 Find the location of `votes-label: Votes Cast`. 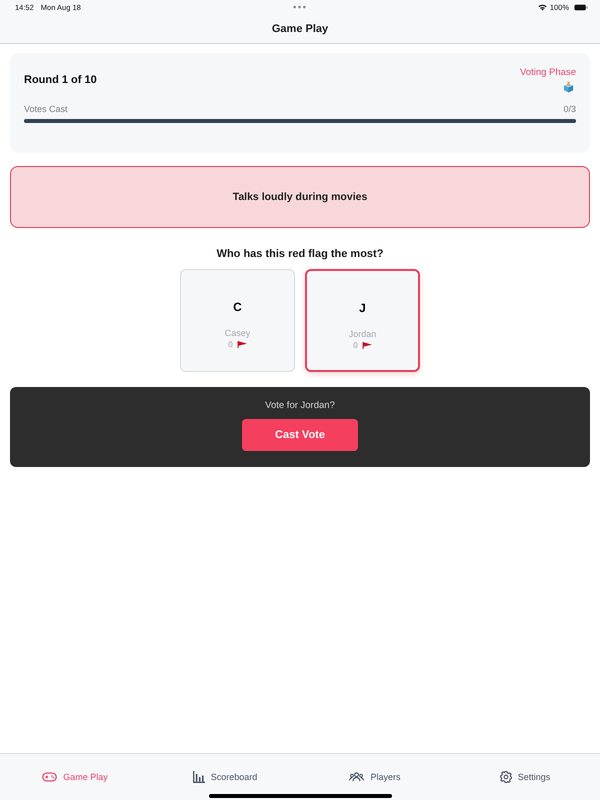

votes-label: Votes Cast is located at coordinates (46, 109).